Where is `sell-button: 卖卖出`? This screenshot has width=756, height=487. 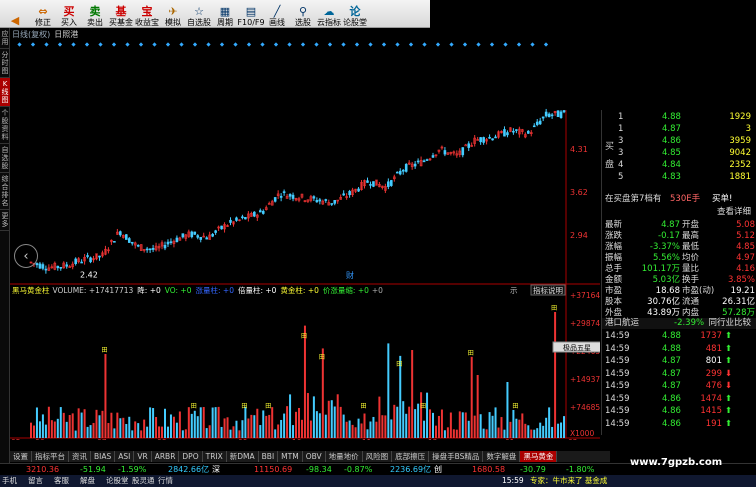 sell-button: 卖卖出 is located at coordinates (95, 14).